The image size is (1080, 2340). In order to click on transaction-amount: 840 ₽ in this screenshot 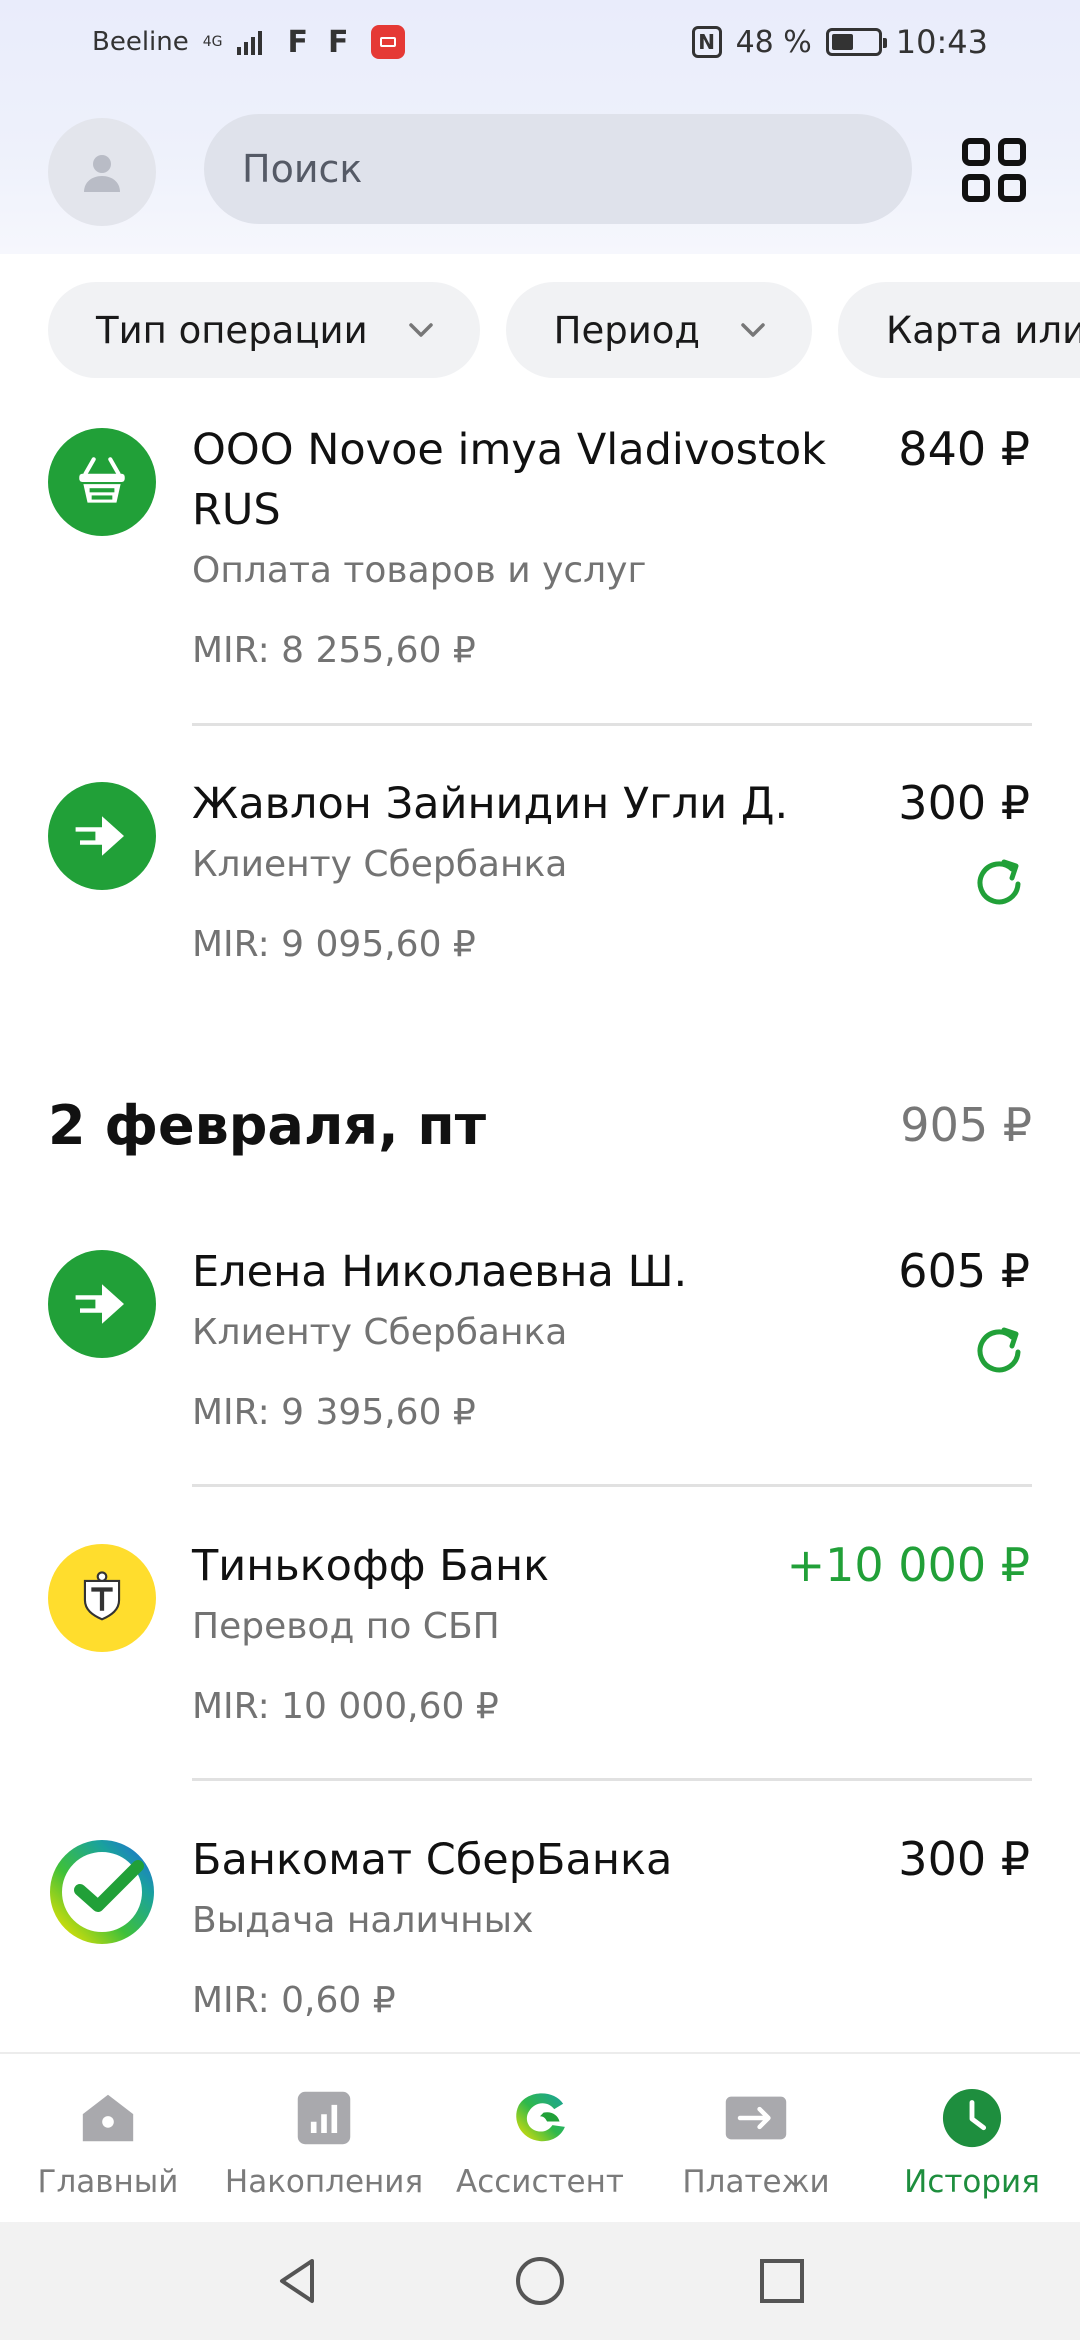, I will do `click(964, 449)`.